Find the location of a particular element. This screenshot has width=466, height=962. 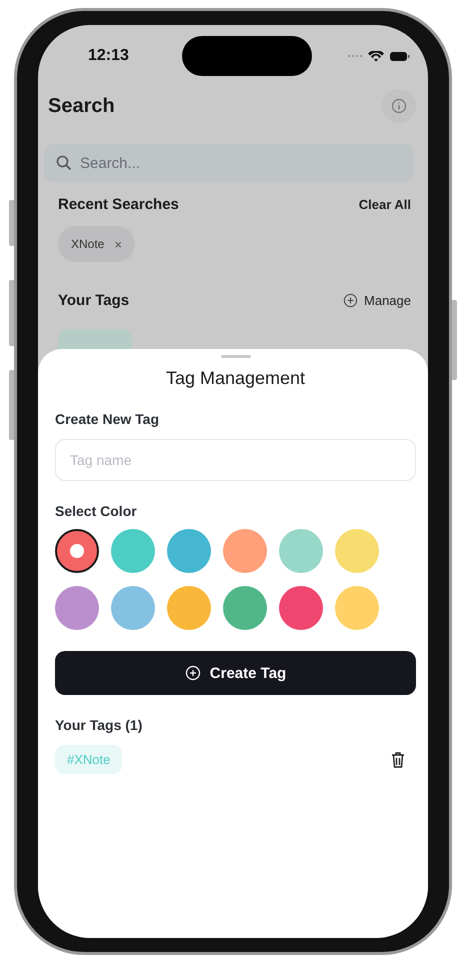

manage-button: Manage is located at coordinates (377, 300).